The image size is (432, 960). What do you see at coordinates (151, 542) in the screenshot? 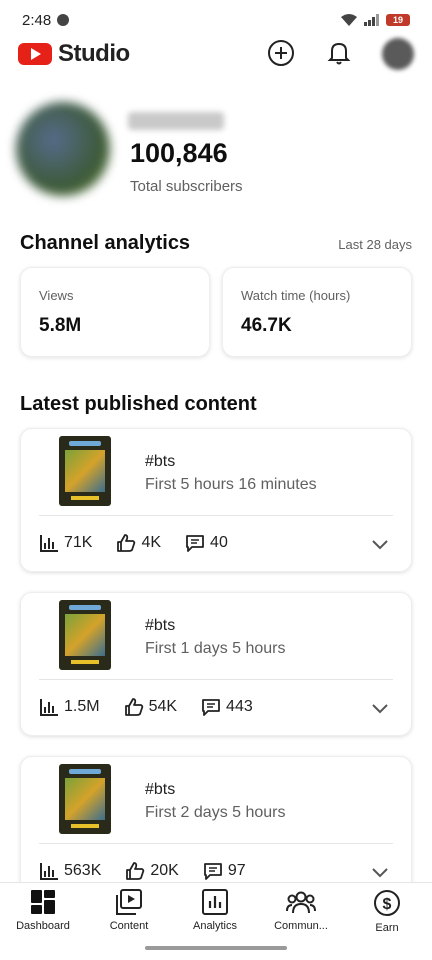
I see `likes-count: 4K` at bounding box center [151, 542].